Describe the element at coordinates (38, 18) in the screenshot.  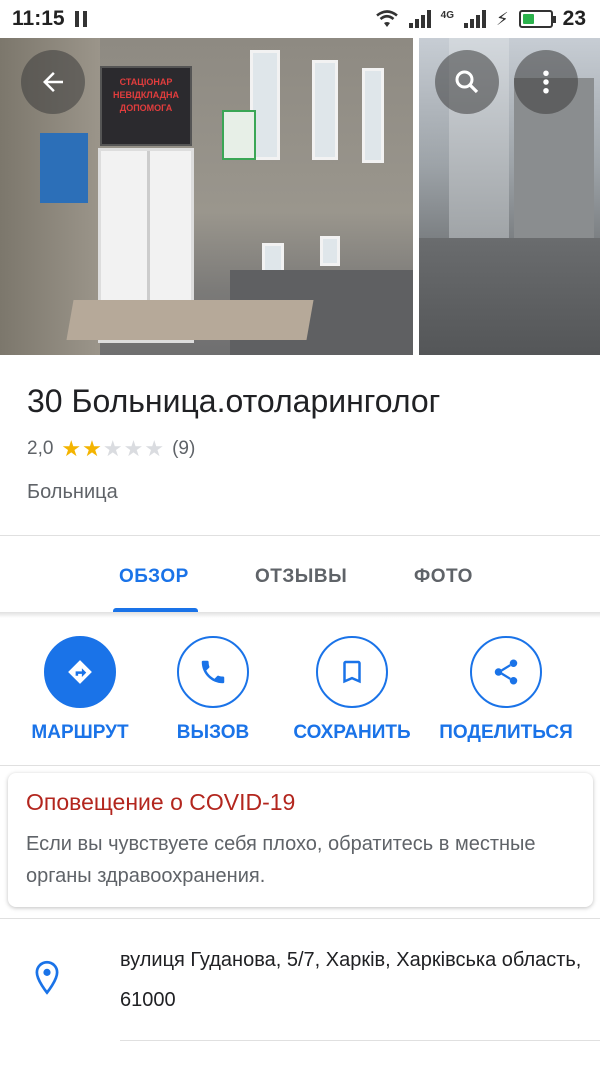
I see `status-time: 11:15` at that location.